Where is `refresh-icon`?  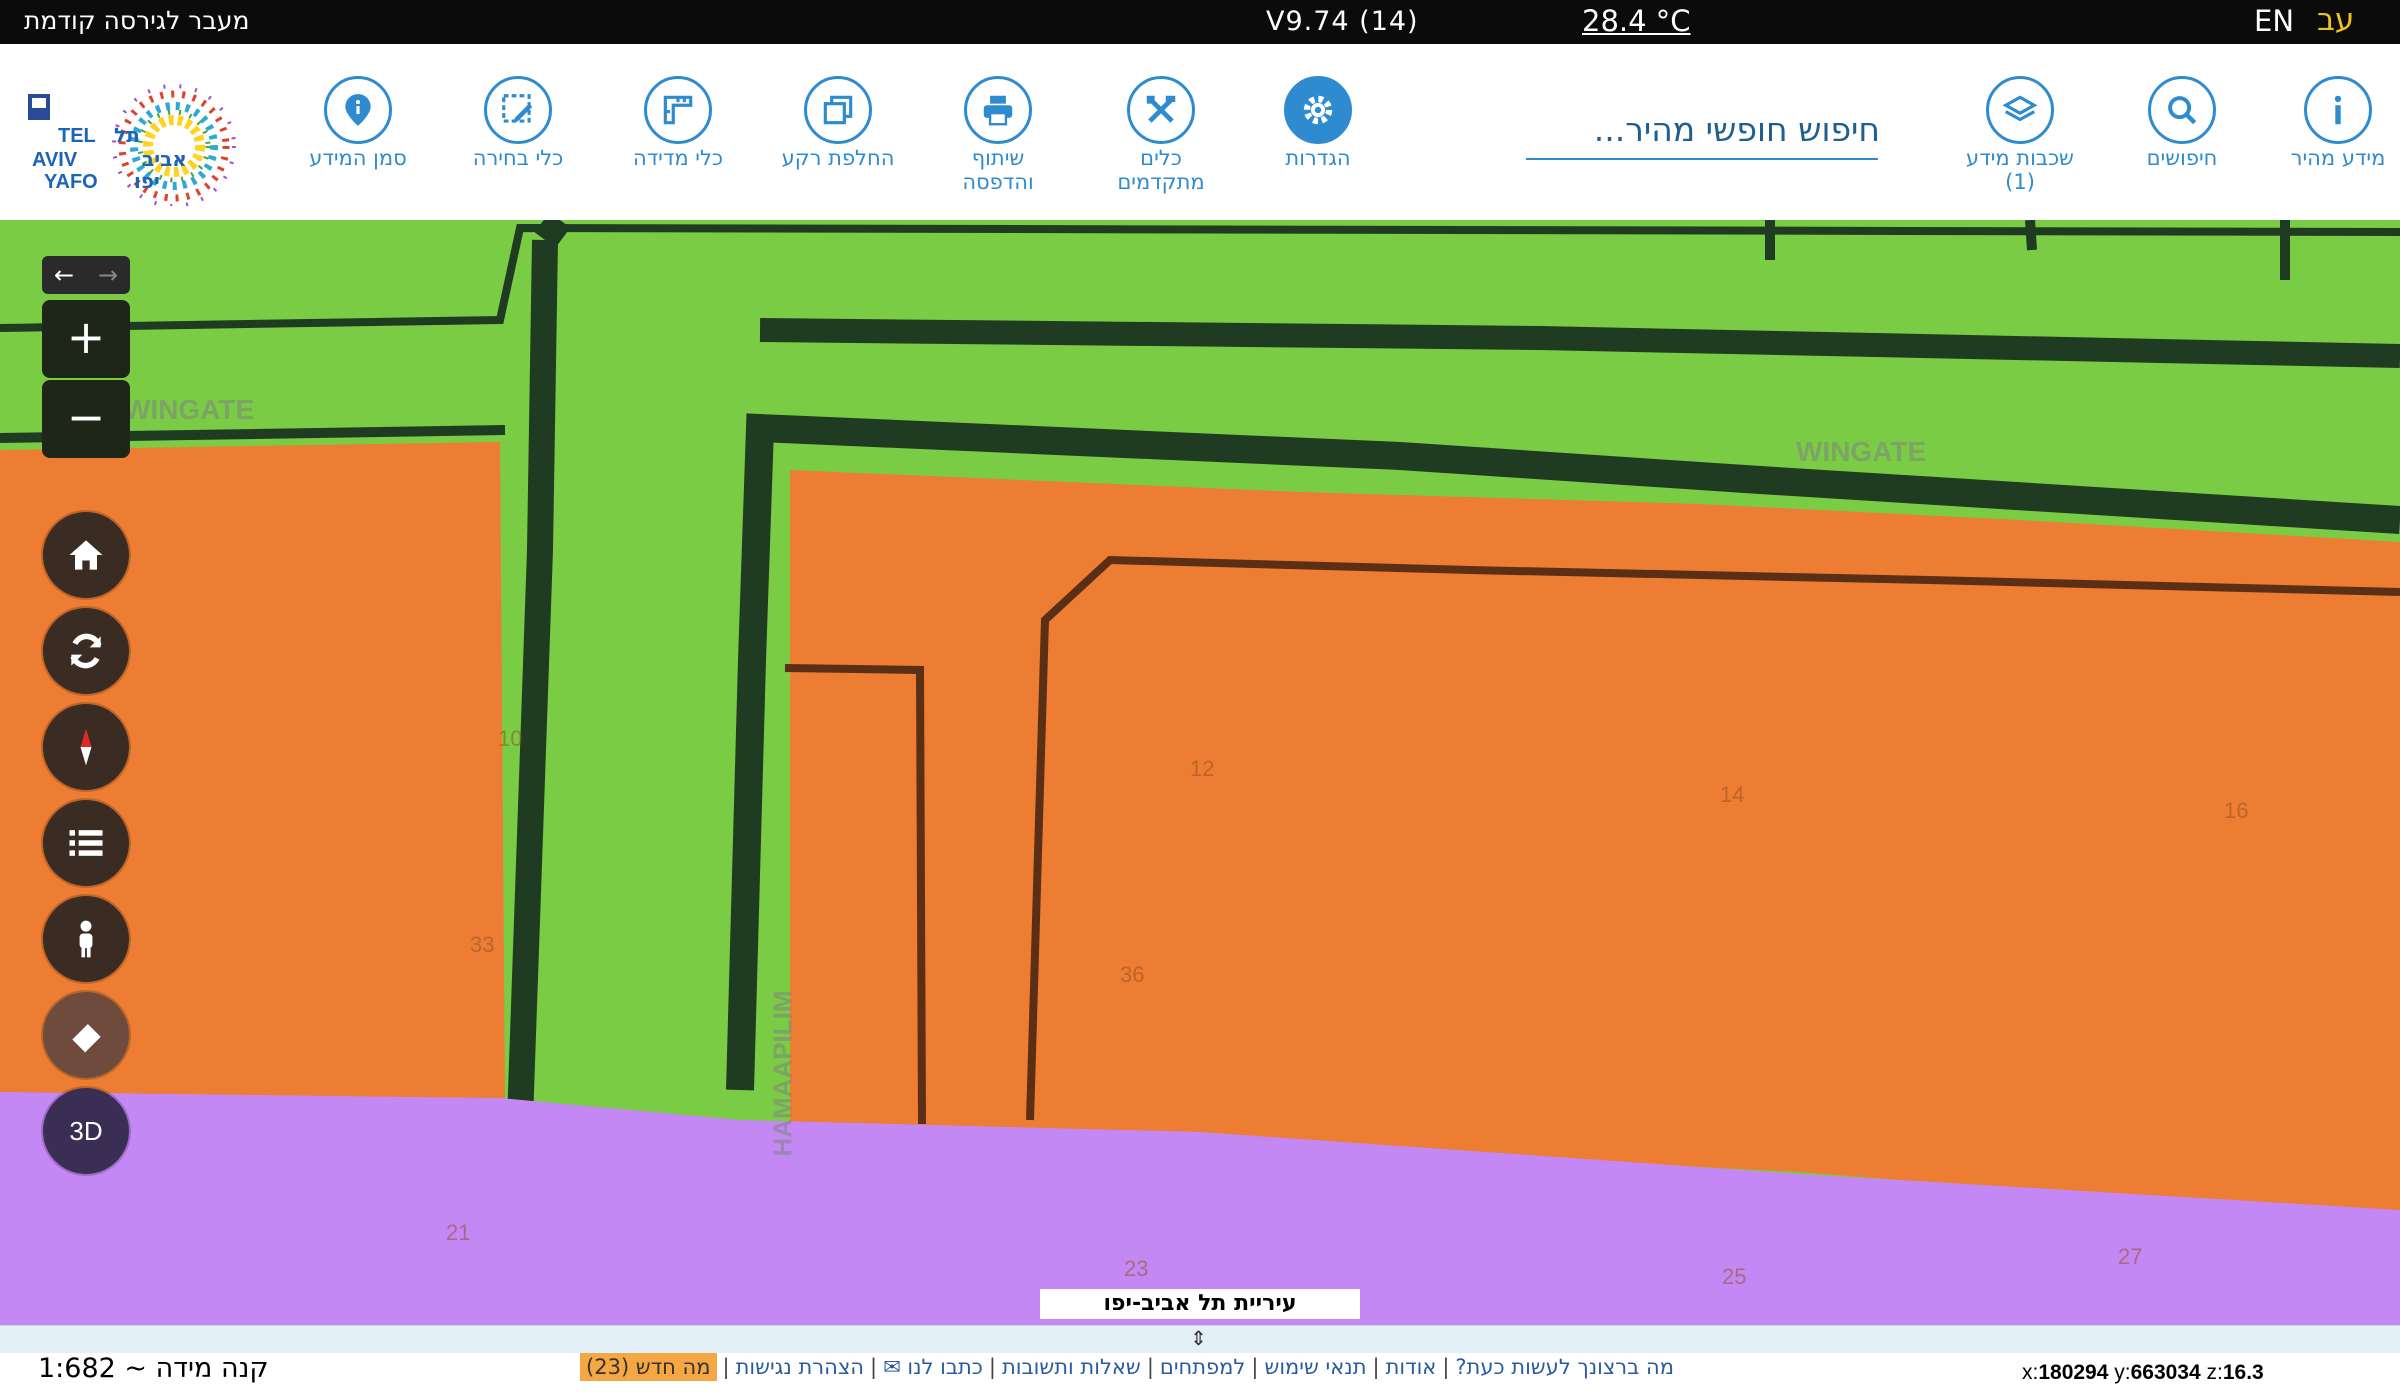 refresh-icon is located at coordinates (86, 651).